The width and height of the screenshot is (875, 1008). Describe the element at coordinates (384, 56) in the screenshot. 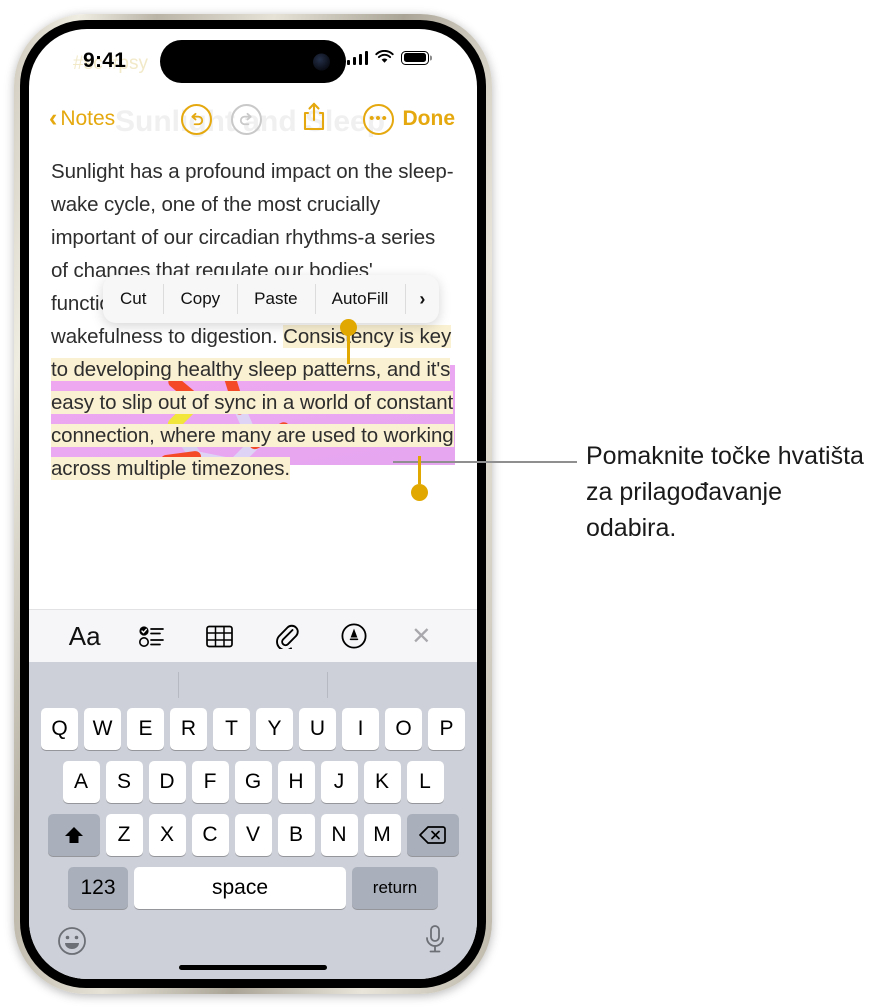

I see `wifi-icon` at that location.